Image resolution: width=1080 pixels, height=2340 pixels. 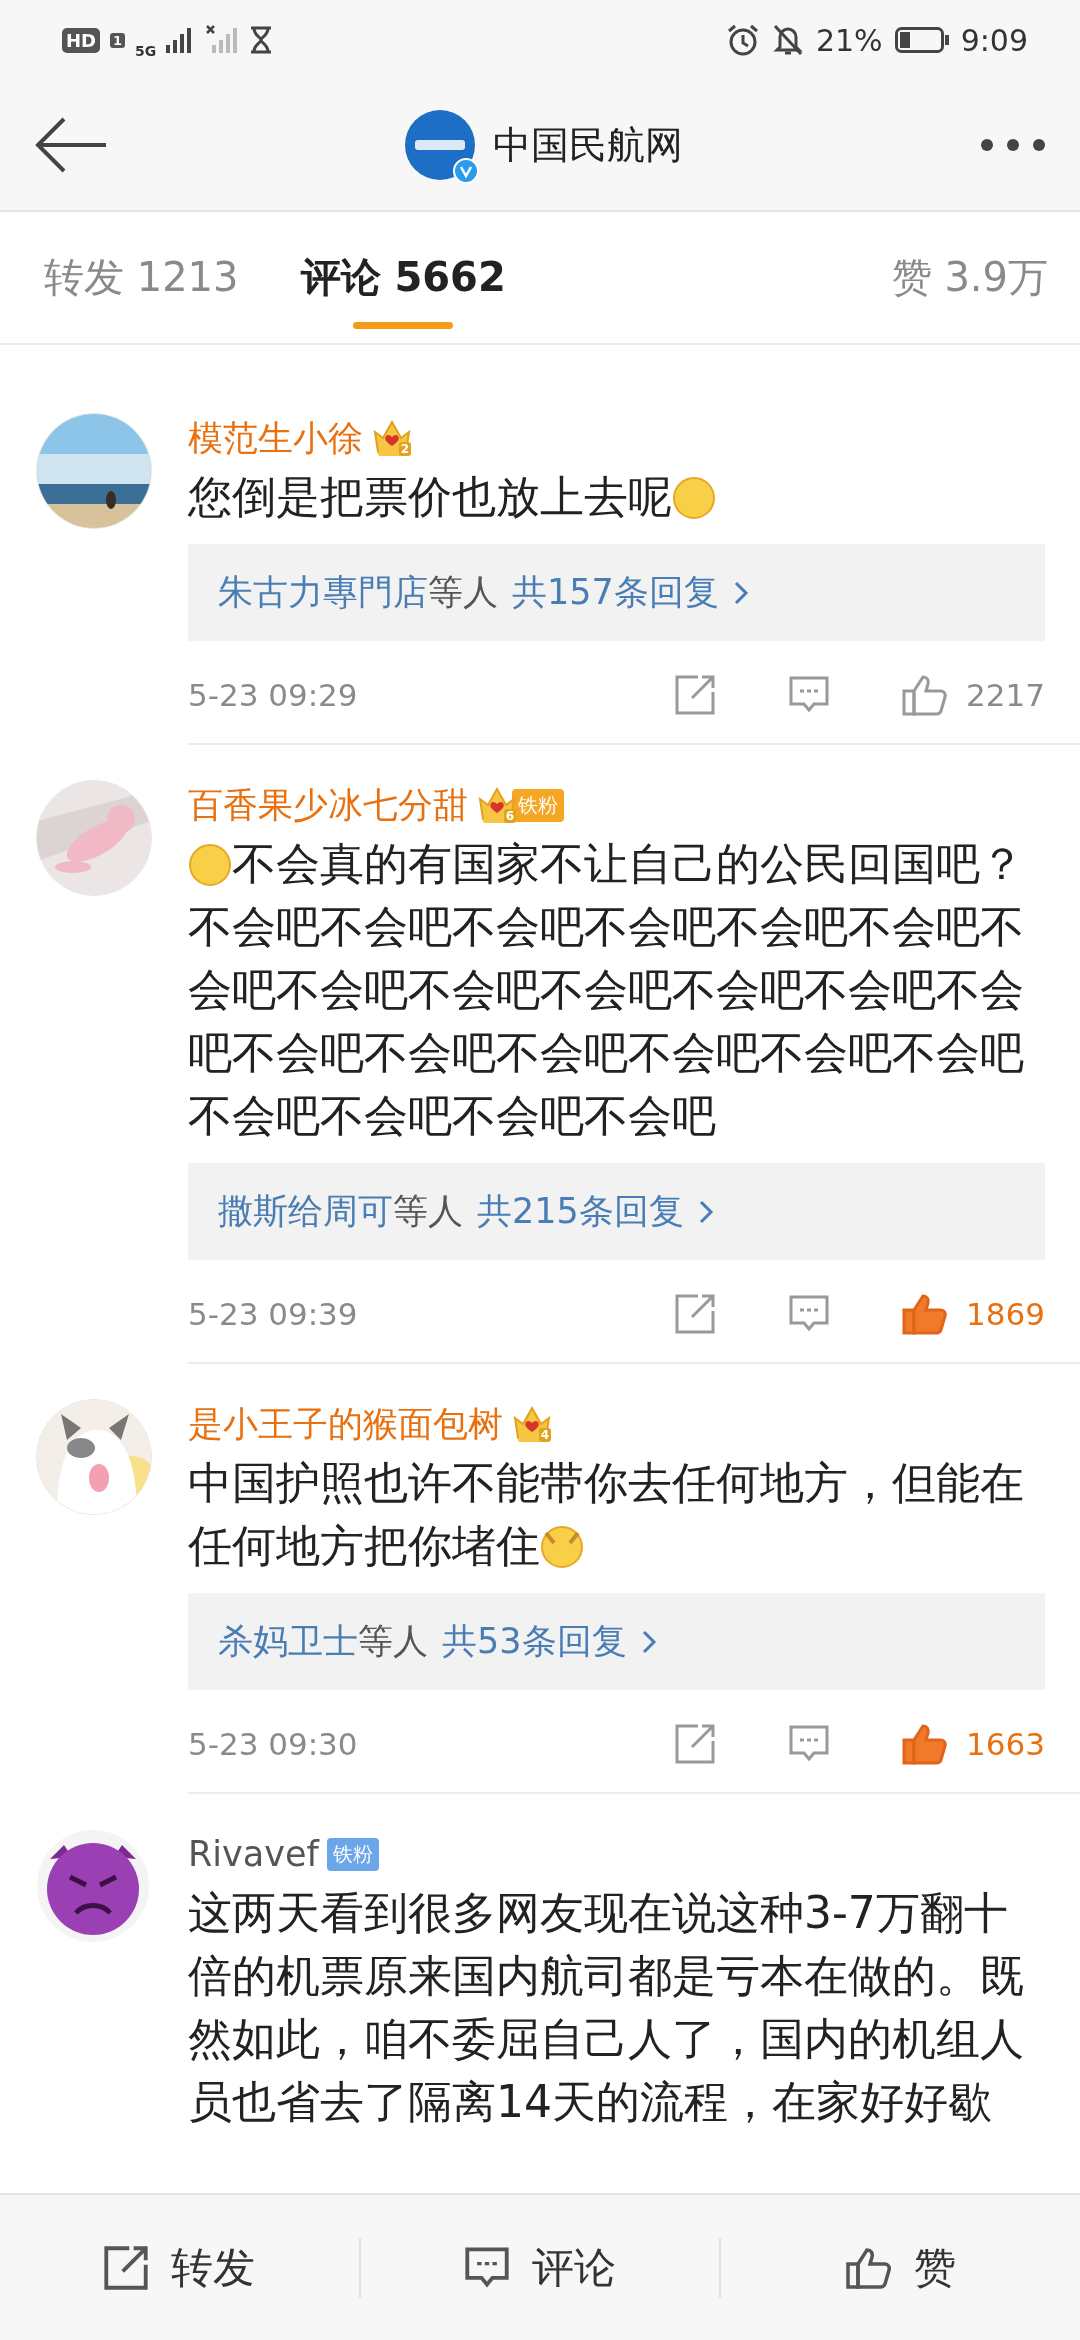 What do you see at coordinates (253, 1854) in the screenshot?
I see `user-name: Rivavef` at bounding box center [253, 1854].